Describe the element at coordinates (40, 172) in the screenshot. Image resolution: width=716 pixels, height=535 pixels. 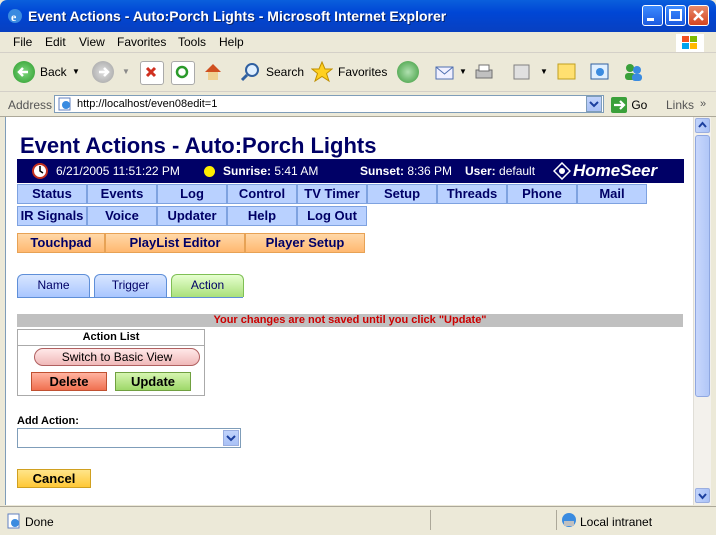
I see `clock-icon` at that location.